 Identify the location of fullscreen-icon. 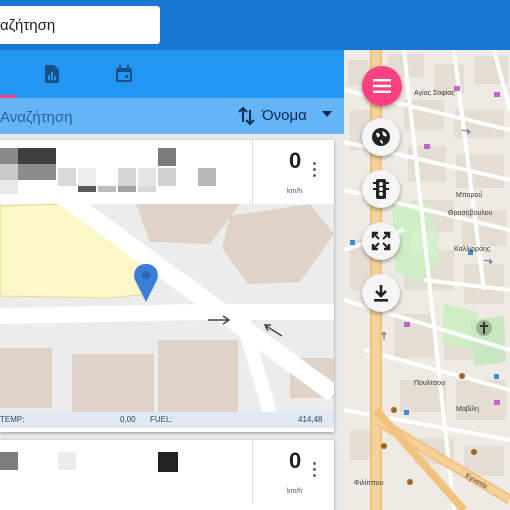
(381, 241).